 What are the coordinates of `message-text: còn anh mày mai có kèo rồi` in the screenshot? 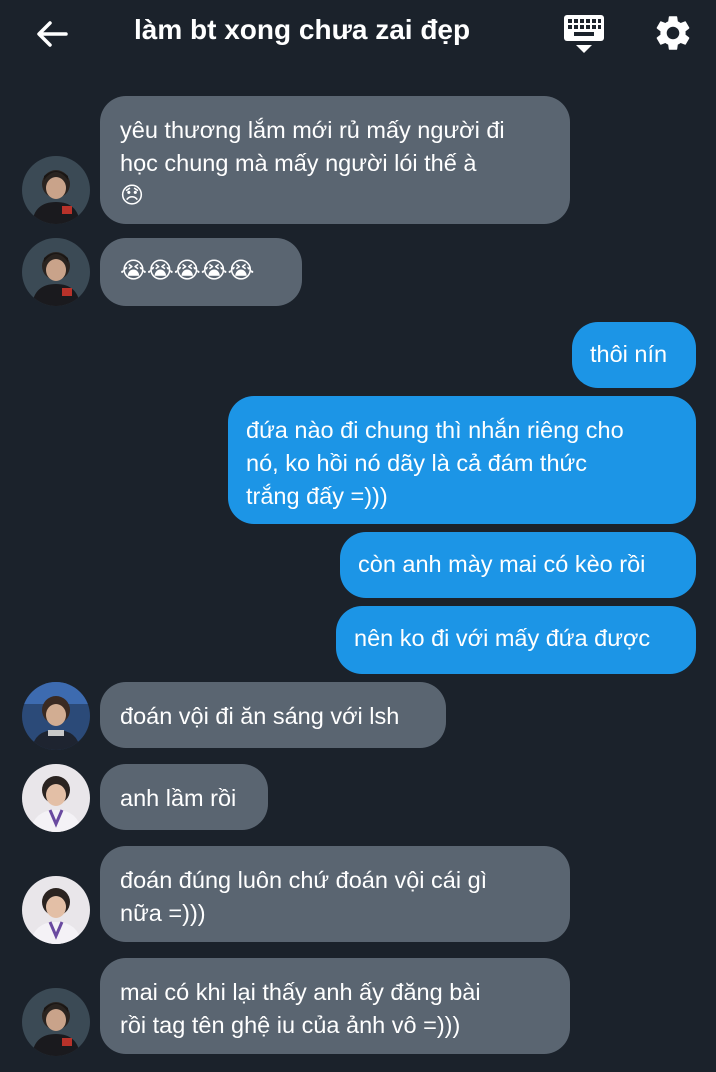 It's located at (502, 564).